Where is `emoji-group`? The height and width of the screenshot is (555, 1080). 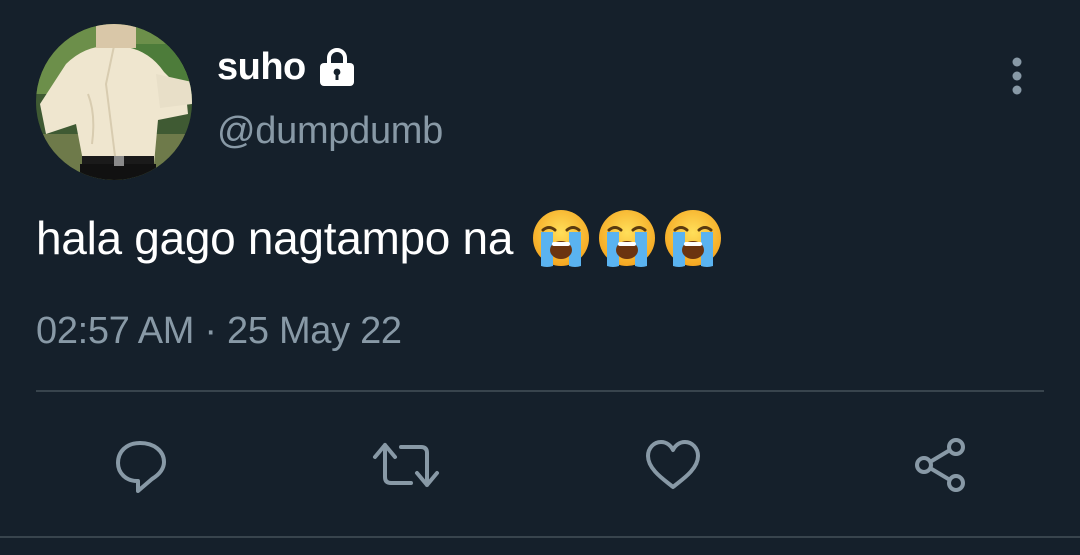 emoji-group is located at coordinates (627, 238).